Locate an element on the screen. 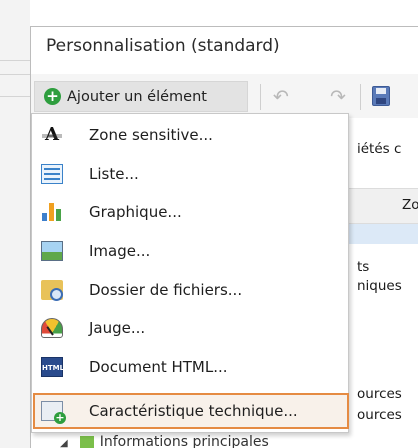 The image size is (418, 448). expand-arrow-icon: ◢ is located at coordinates (64, 443).